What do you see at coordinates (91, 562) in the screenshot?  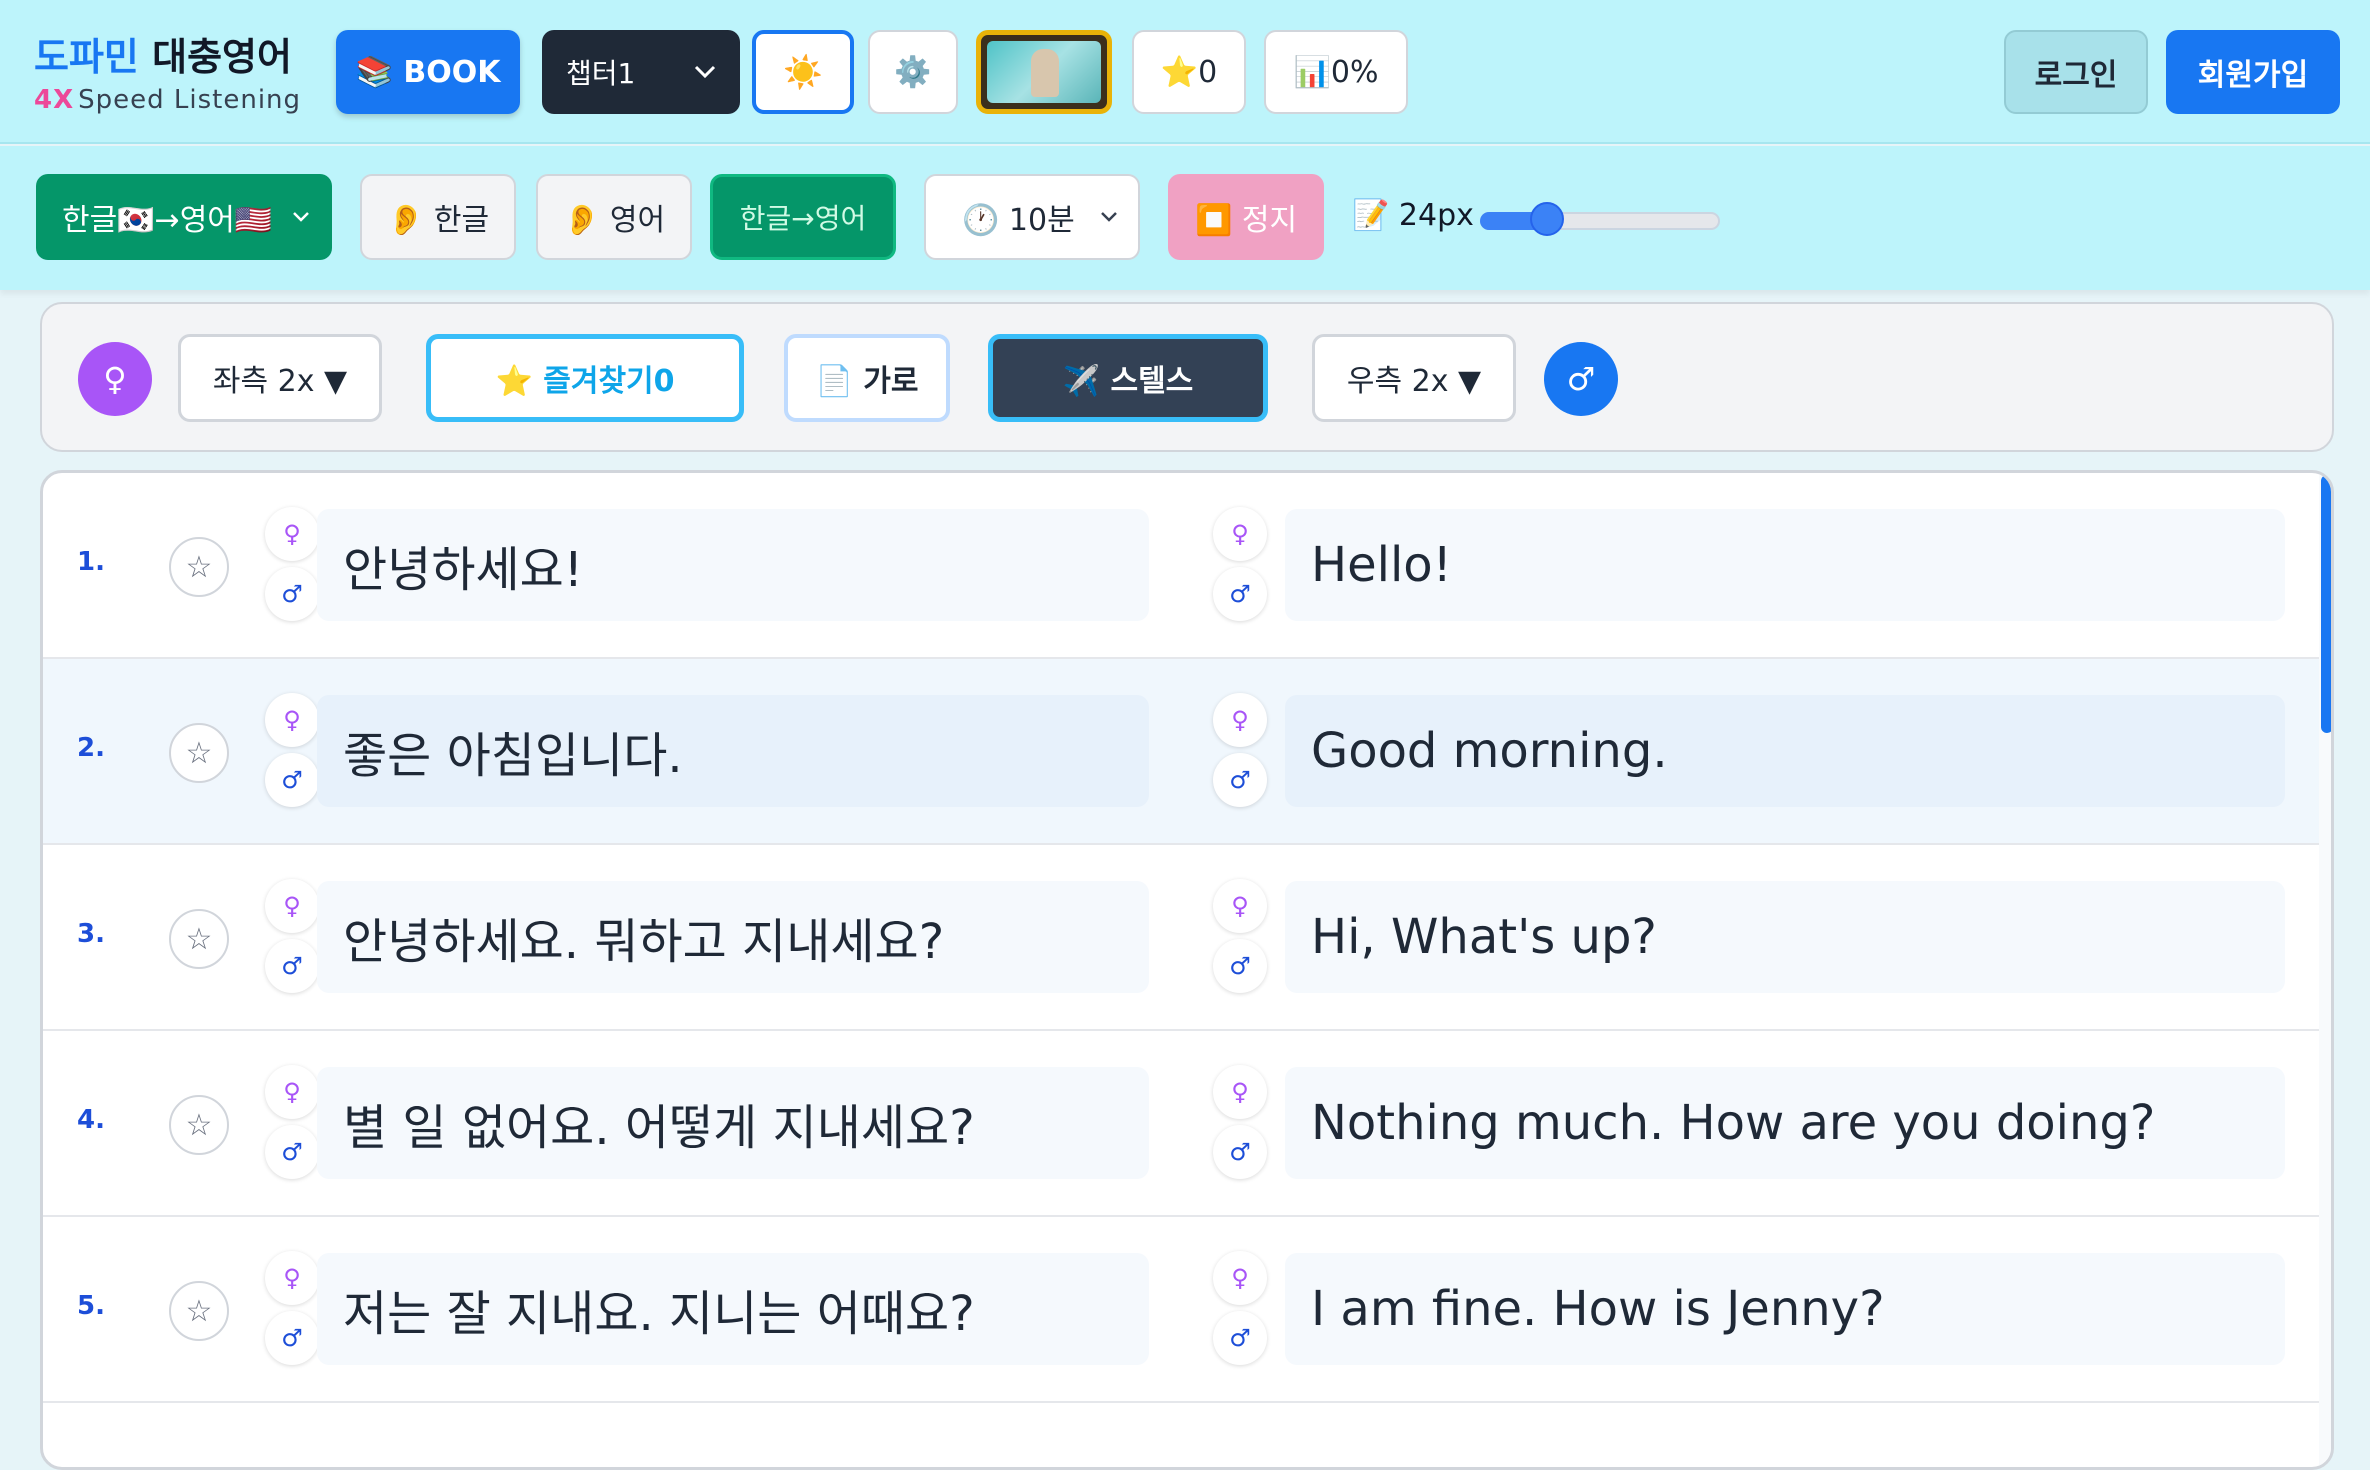 I see `row-number: 1.` at bounding box center [91, 562].